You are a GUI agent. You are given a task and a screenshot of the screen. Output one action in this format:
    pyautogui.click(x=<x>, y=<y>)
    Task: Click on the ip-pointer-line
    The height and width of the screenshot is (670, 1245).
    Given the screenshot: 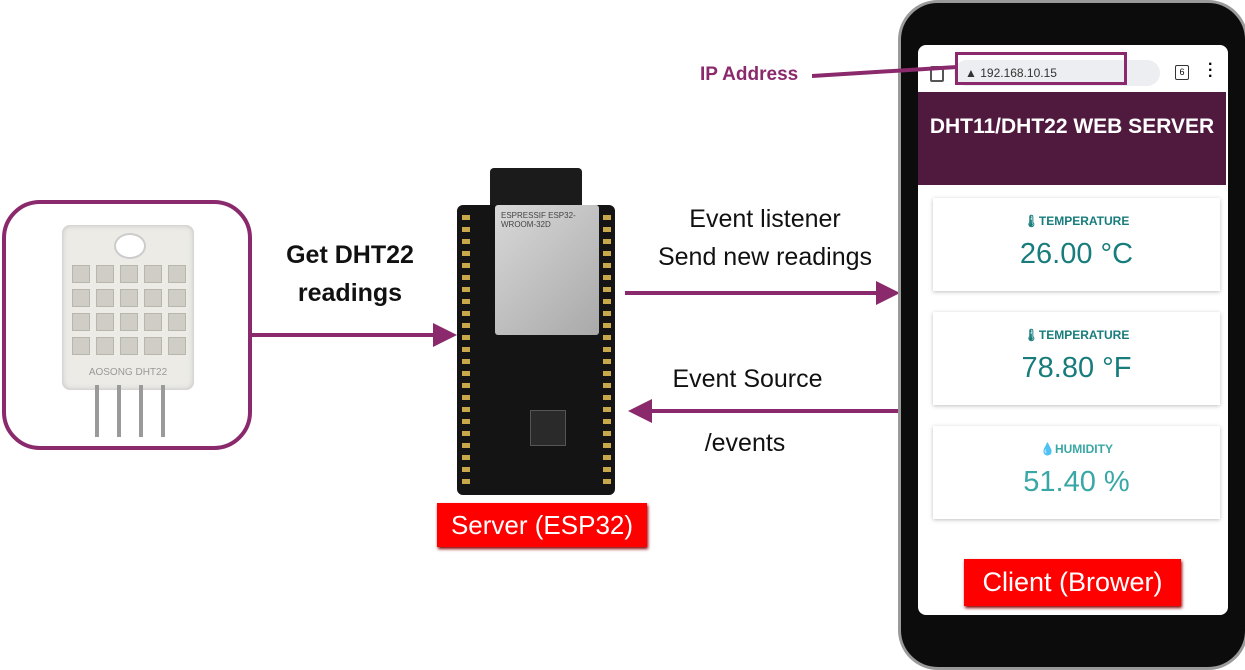 What is the action you would take?
    pyautogui.click(x=885, y=71)
    